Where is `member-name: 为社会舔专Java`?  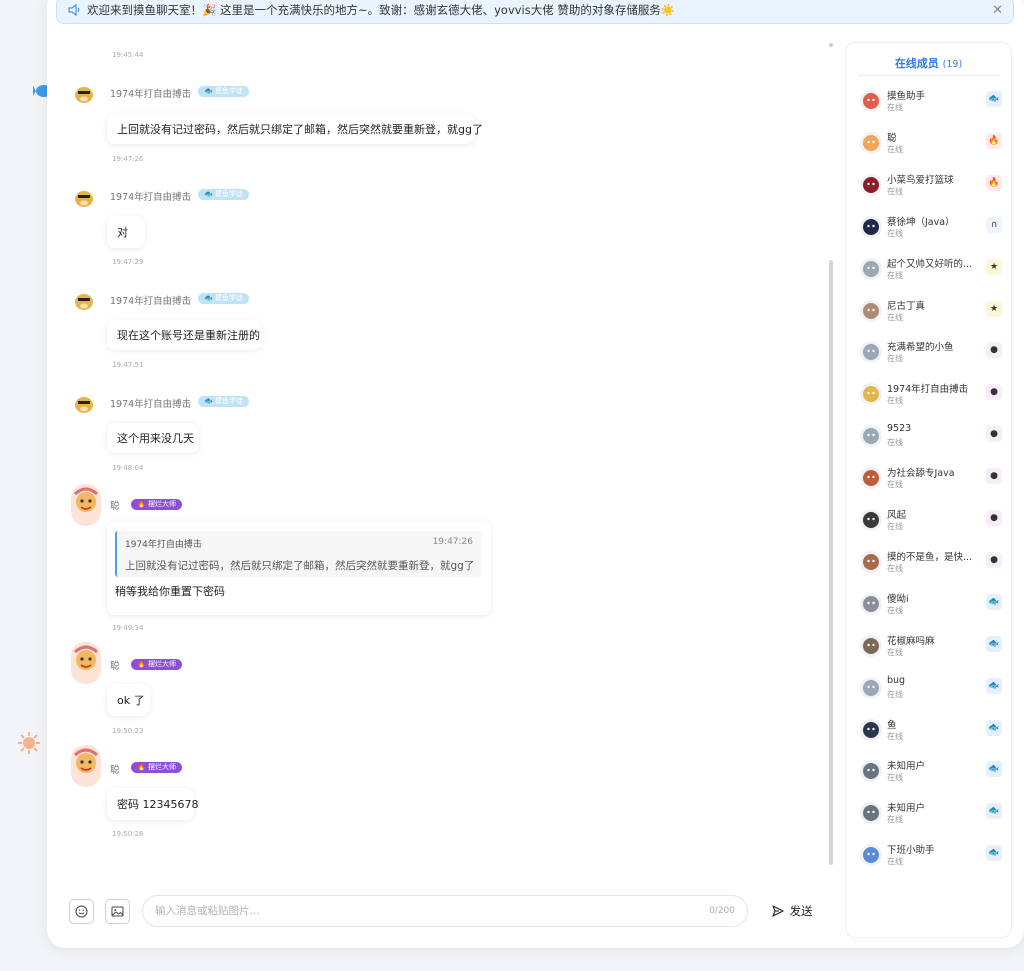
member-name: 为社会舔专Java is located at coordinates (921, 474).